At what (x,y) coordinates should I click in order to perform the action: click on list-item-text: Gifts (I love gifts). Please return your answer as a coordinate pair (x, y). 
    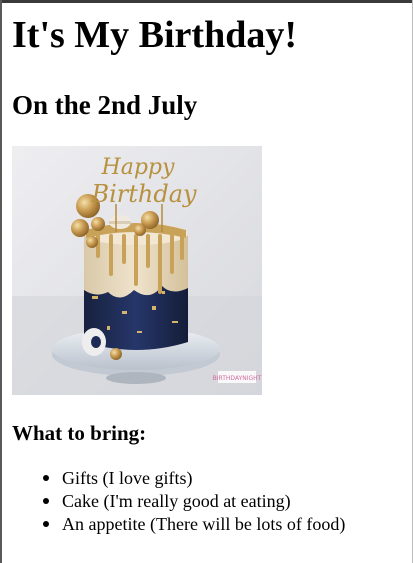
    Looking at the image, I should click on (127, 478).